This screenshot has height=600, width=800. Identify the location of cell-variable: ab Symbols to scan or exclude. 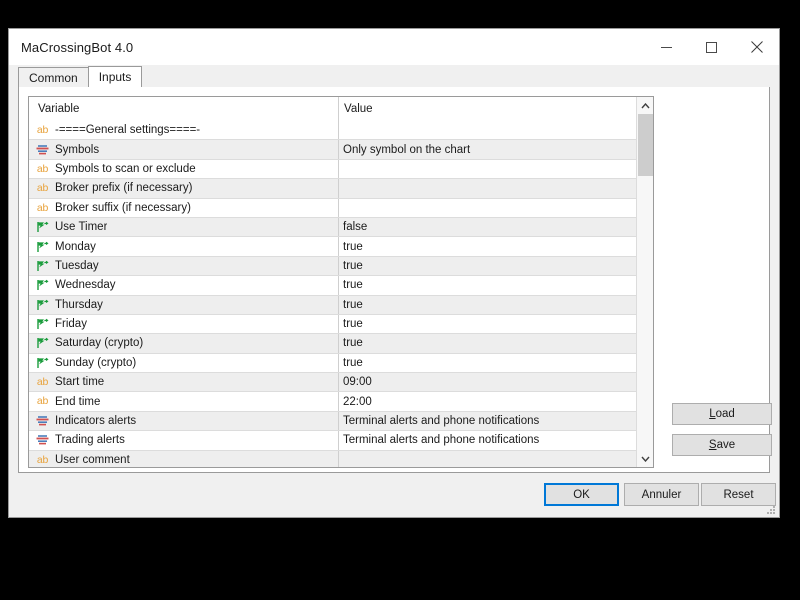
(183, 168).